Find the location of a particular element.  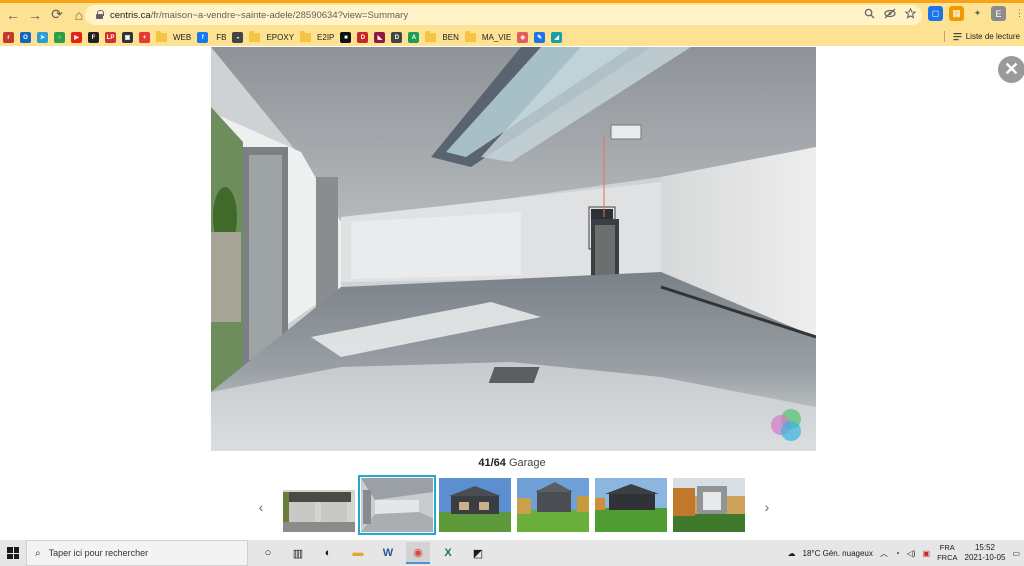

thumbnail-garage-interior is located at coordinates (397, 505).